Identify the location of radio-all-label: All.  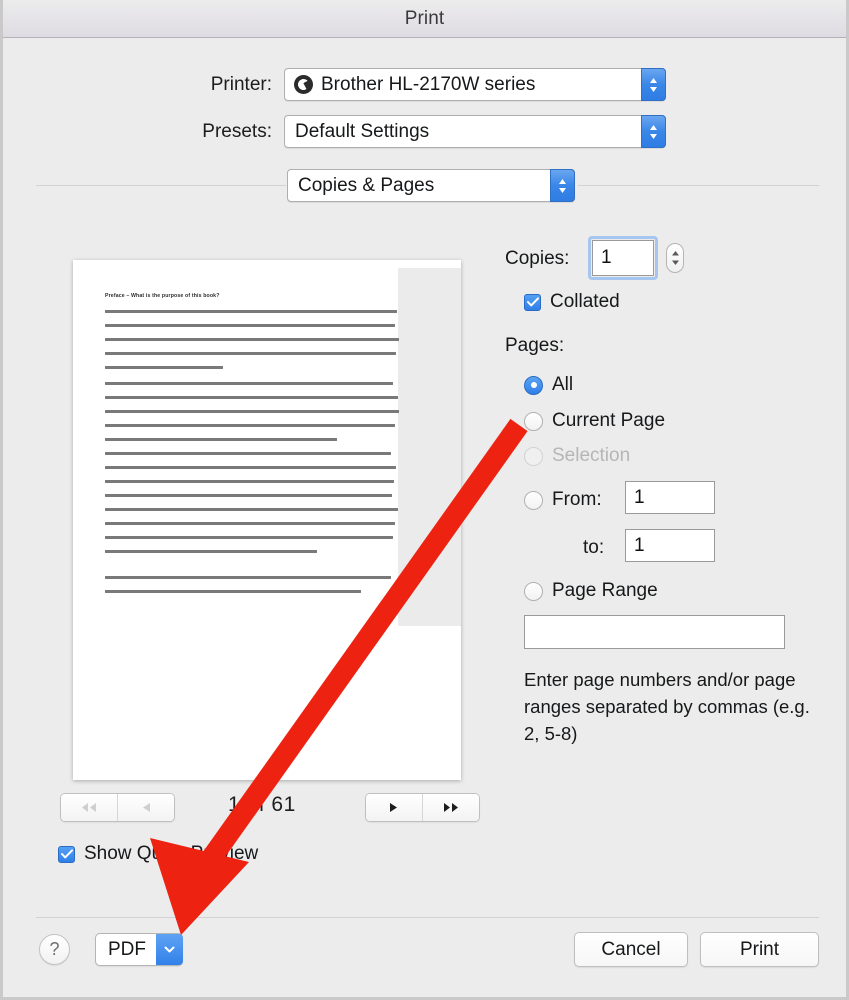
(563, 384).